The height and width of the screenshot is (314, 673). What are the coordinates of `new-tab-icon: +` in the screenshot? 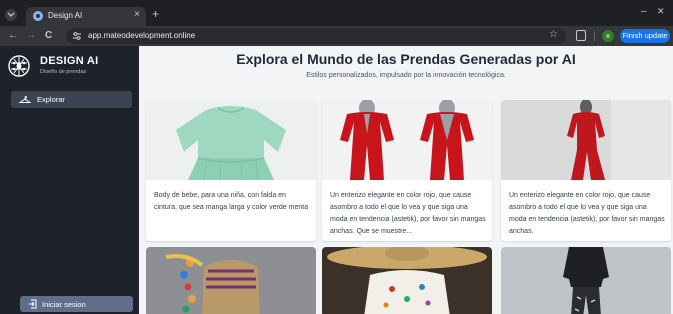 It's located at (155, 14).